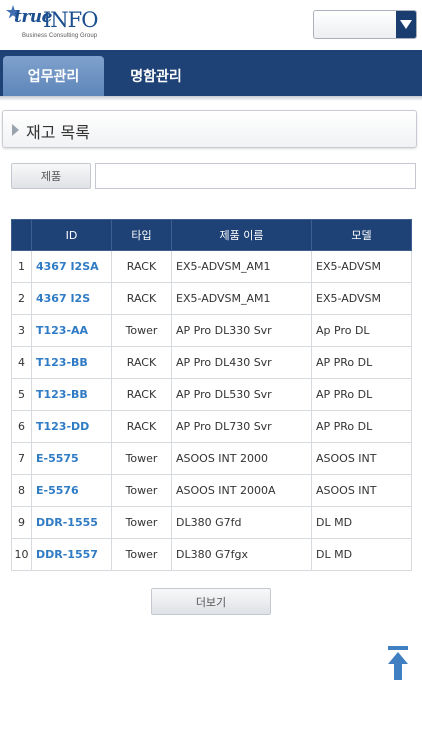 Image resolution: width=422 pixels, height=750 pixels. What do you see at coordinates (398, 663) in the screenshot?
I see `arrow-up-to-top-icon` at bounding box center [398, 663].